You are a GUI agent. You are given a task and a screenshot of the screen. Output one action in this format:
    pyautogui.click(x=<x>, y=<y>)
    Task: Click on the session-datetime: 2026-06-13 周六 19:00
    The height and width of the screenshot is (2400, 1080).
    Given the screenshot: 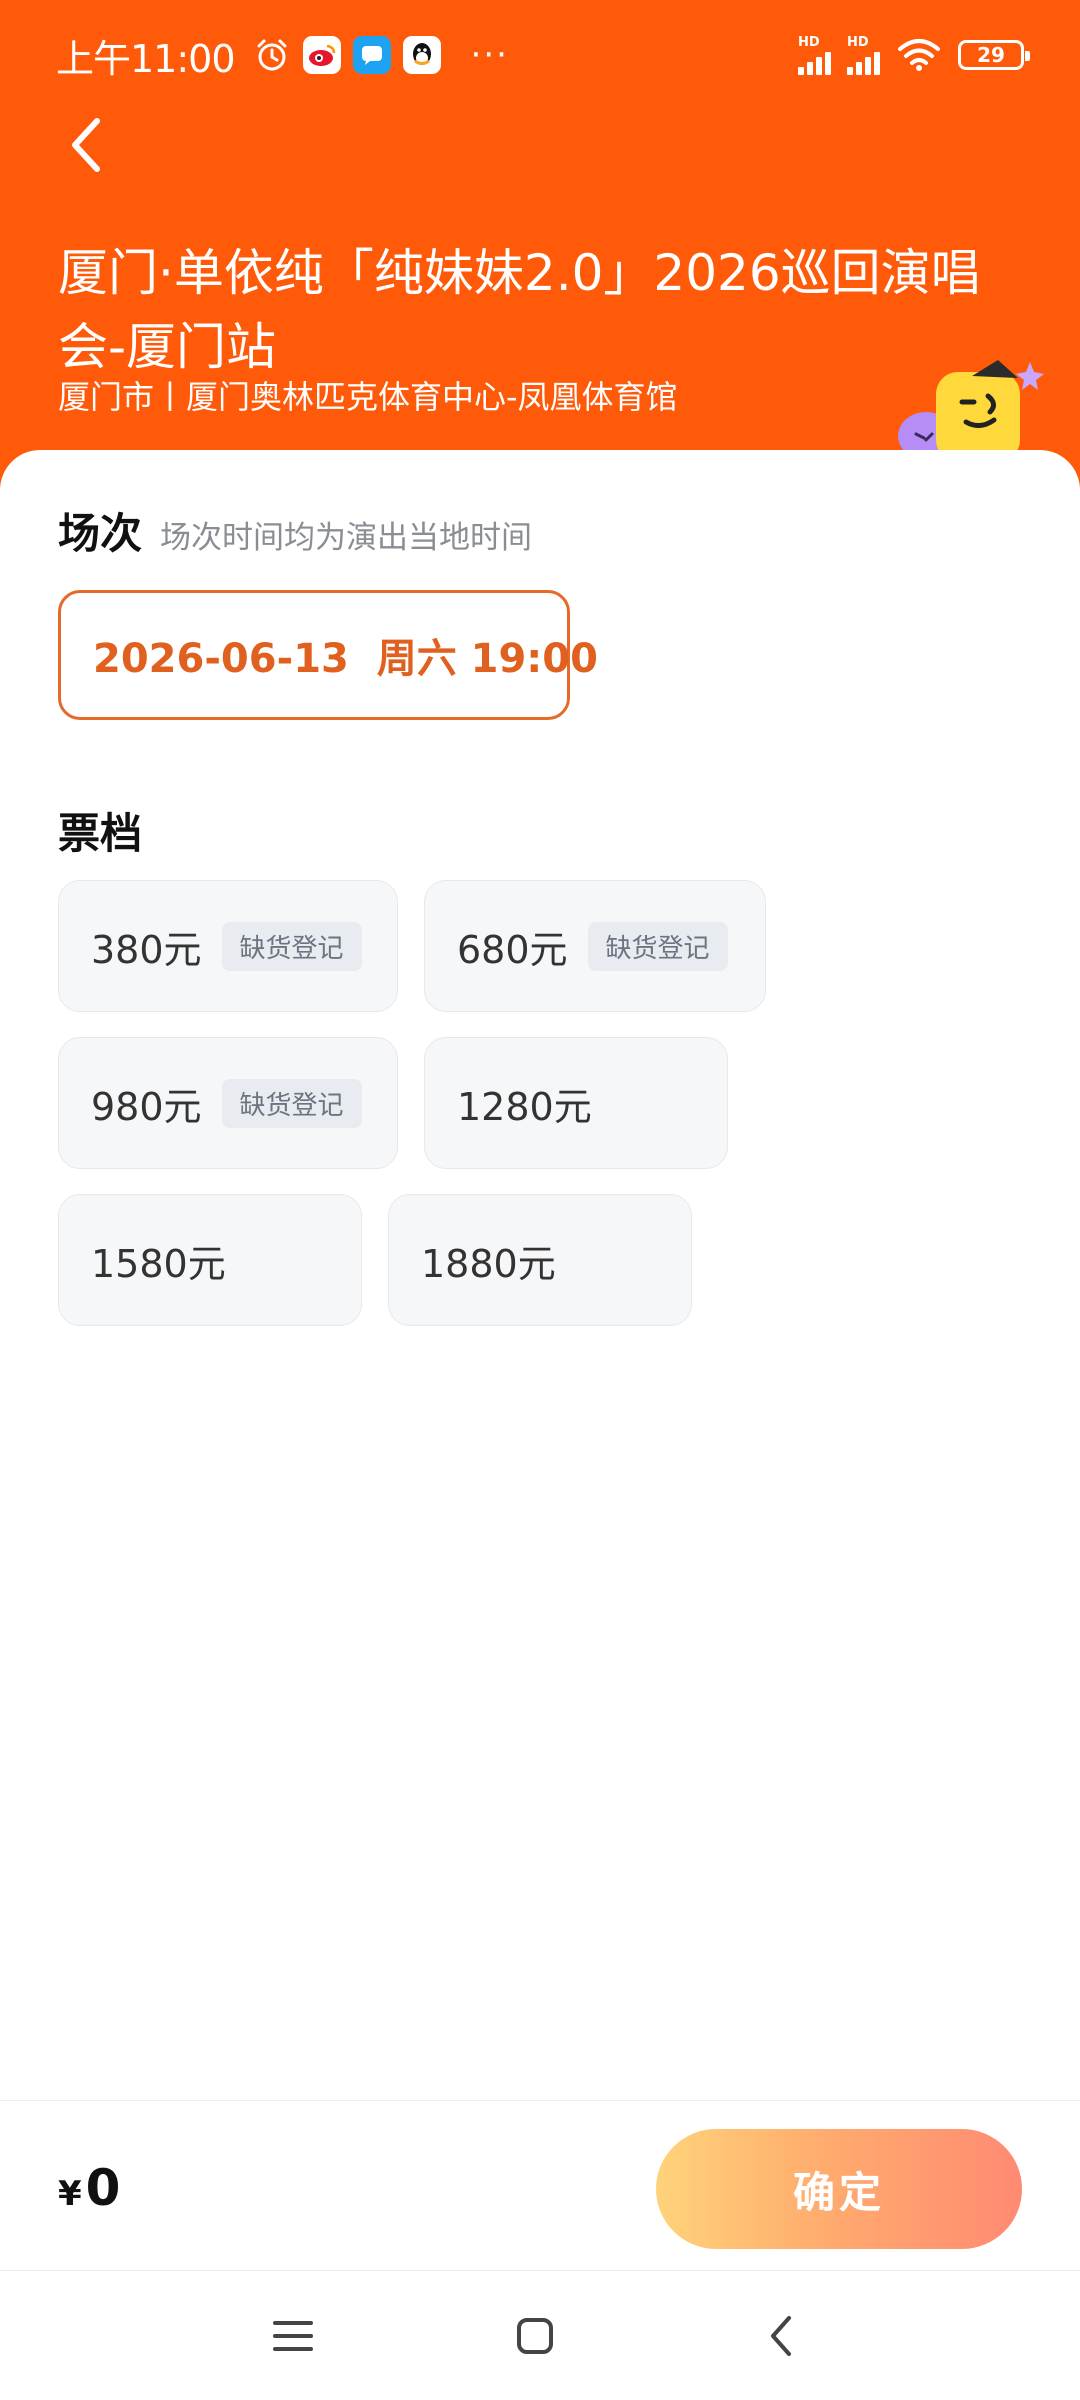 What is the action you would take?
    pyautogui.click(x=345, y=659)
    